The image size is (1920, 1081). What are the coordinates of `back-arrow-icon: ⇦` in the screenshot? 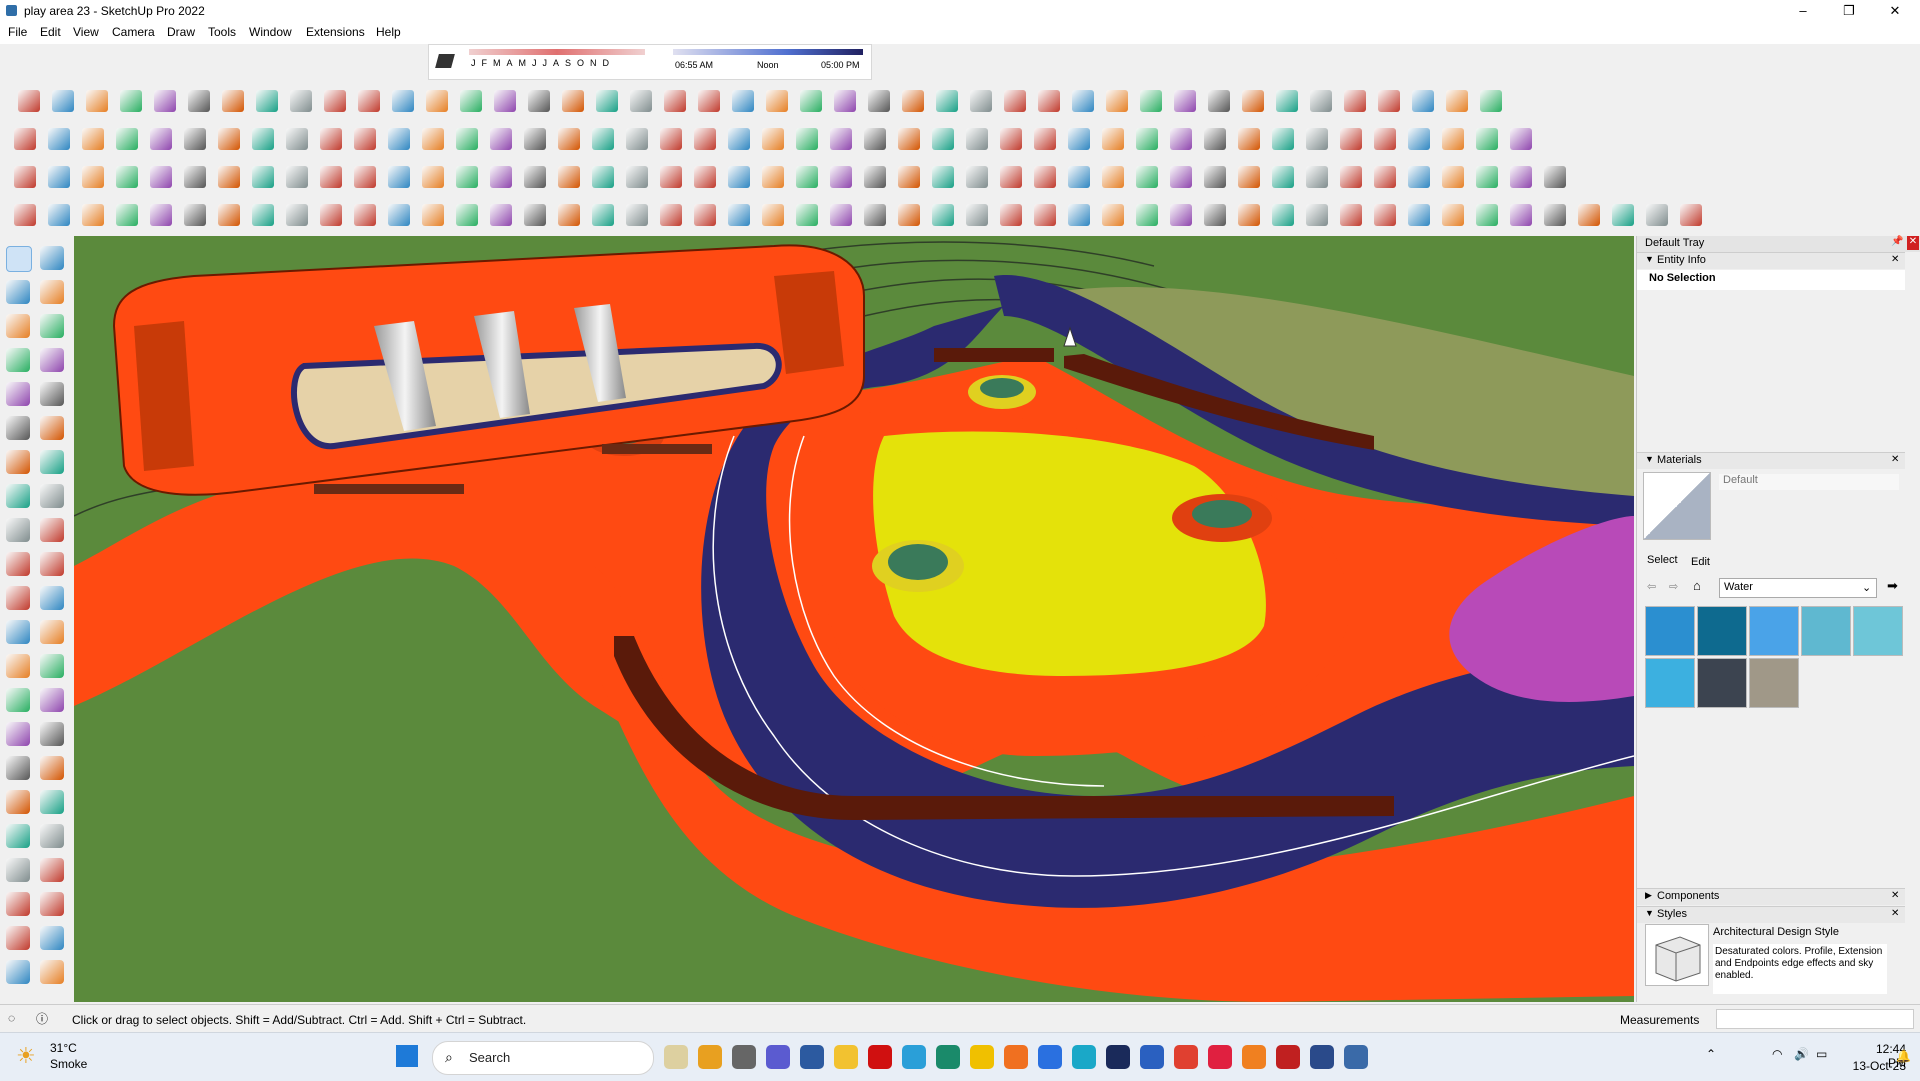 It's located at (1651, 586).